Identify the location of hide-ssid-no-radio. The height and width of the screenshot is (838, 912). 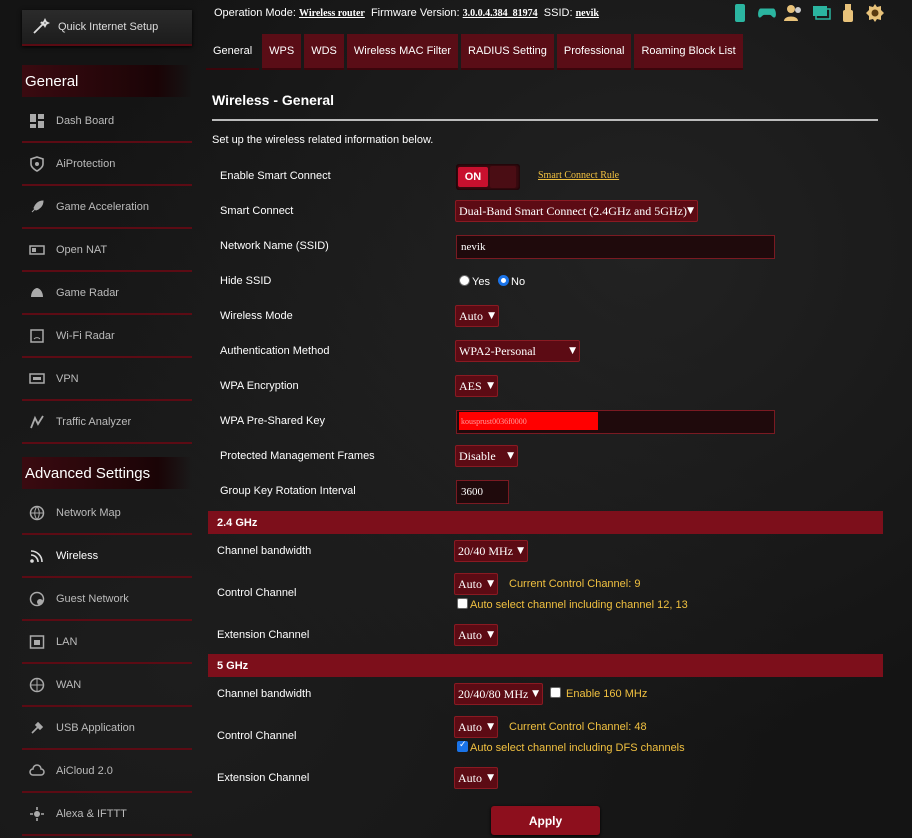
(503, 280).